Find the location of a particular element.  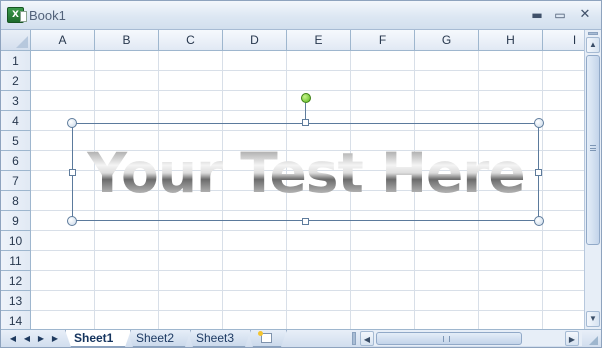

row-header-2: 2 is located at coordinates (16, 81).